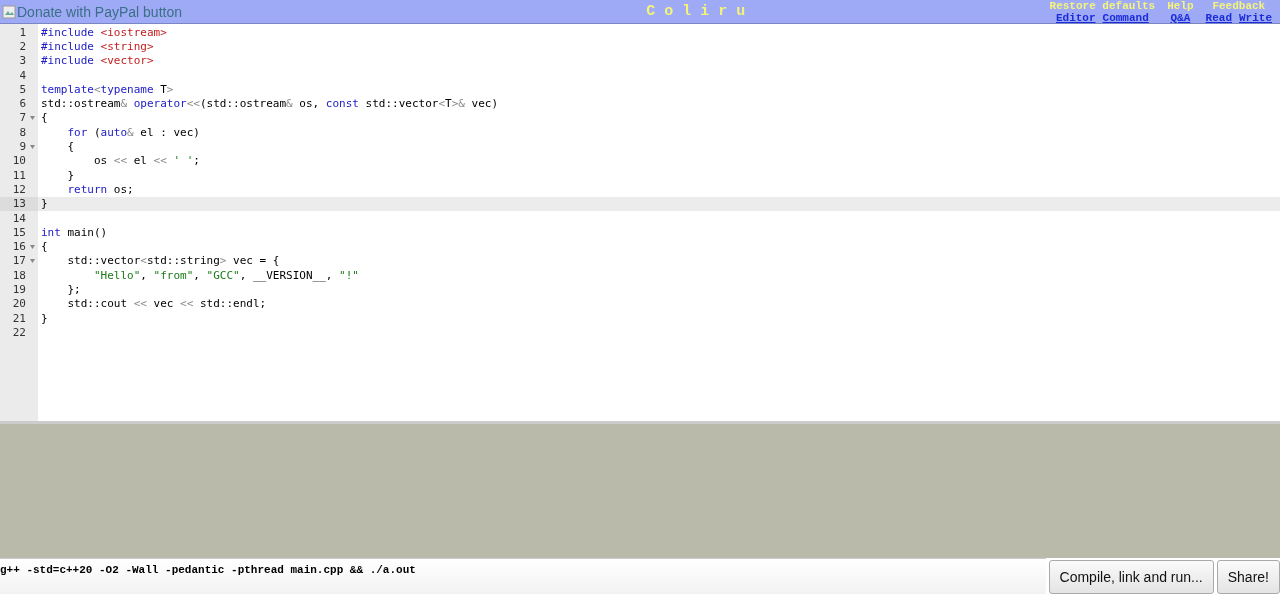  I want to click on line-number: 1, so click(22, 32).